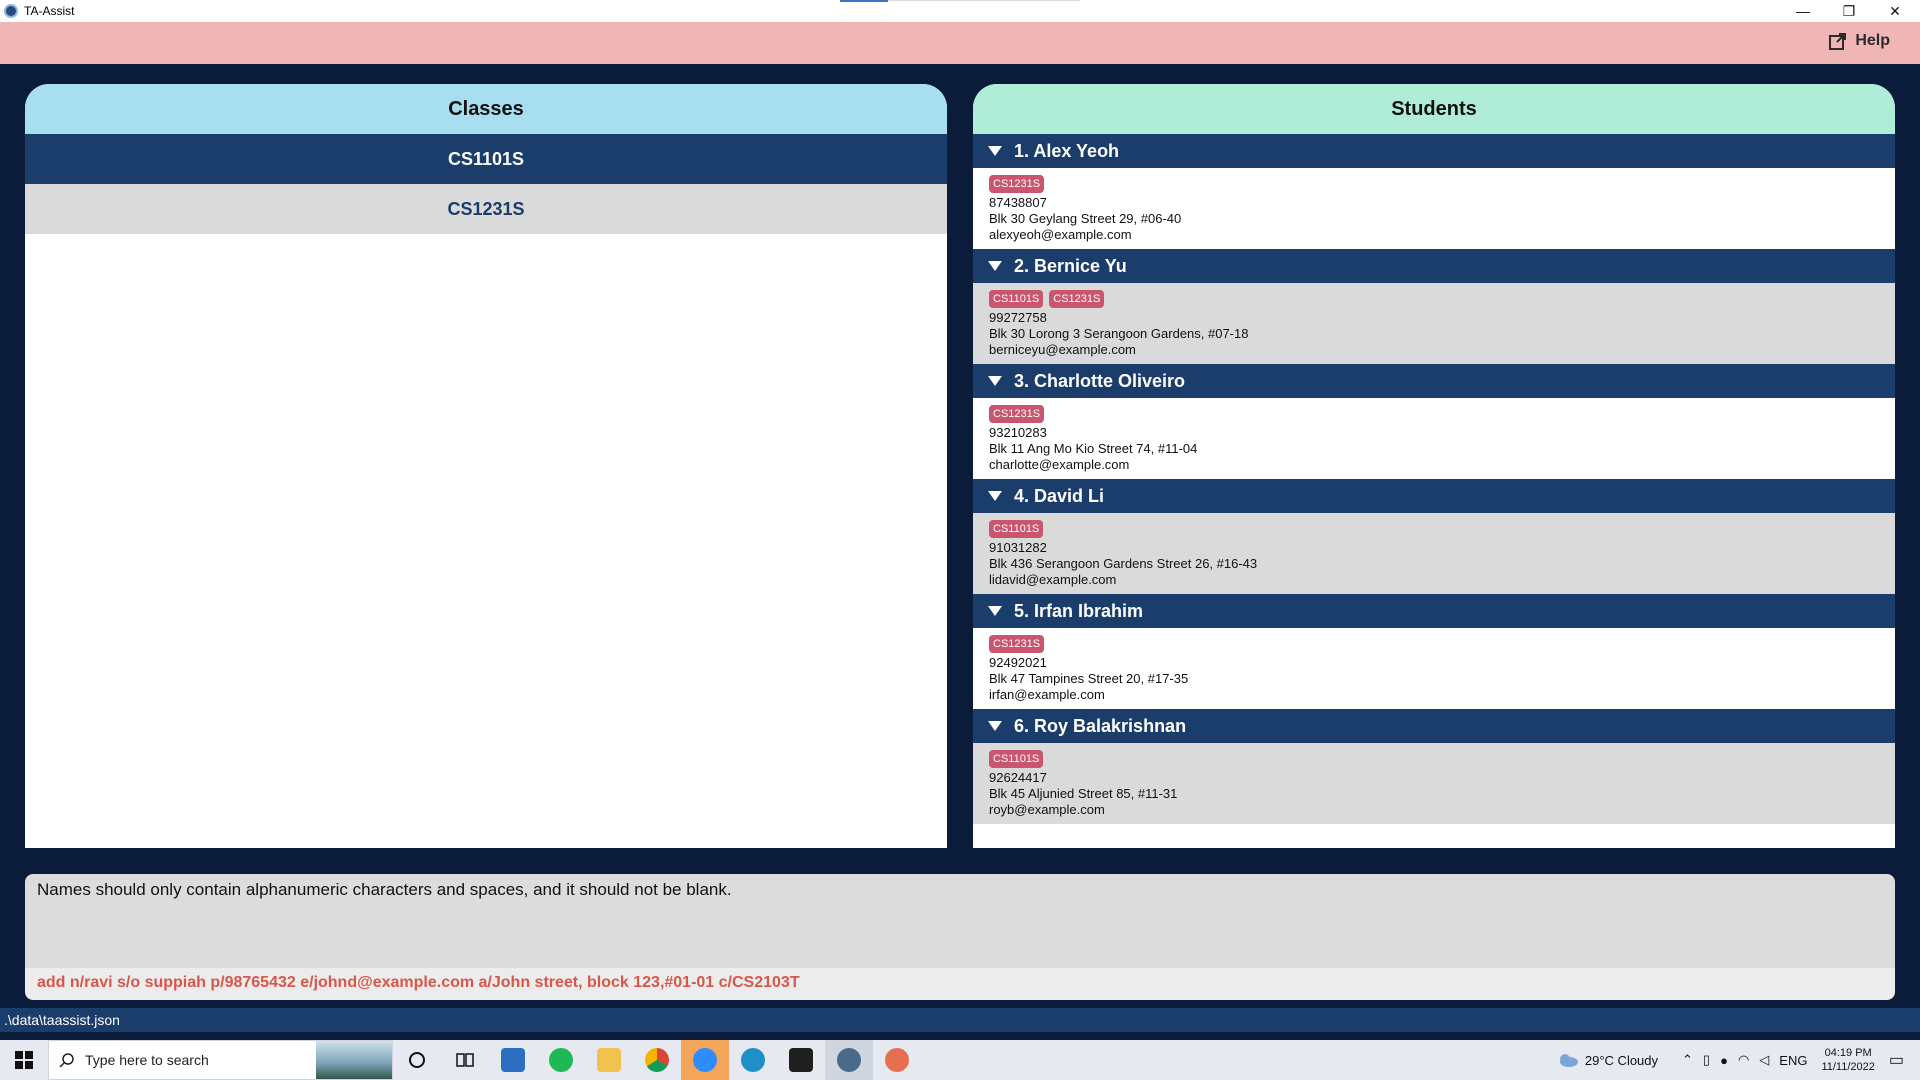 The image size is (1920, 1080). I want to click on taskbar-search-box: Type here to search, so click(220, 1060).